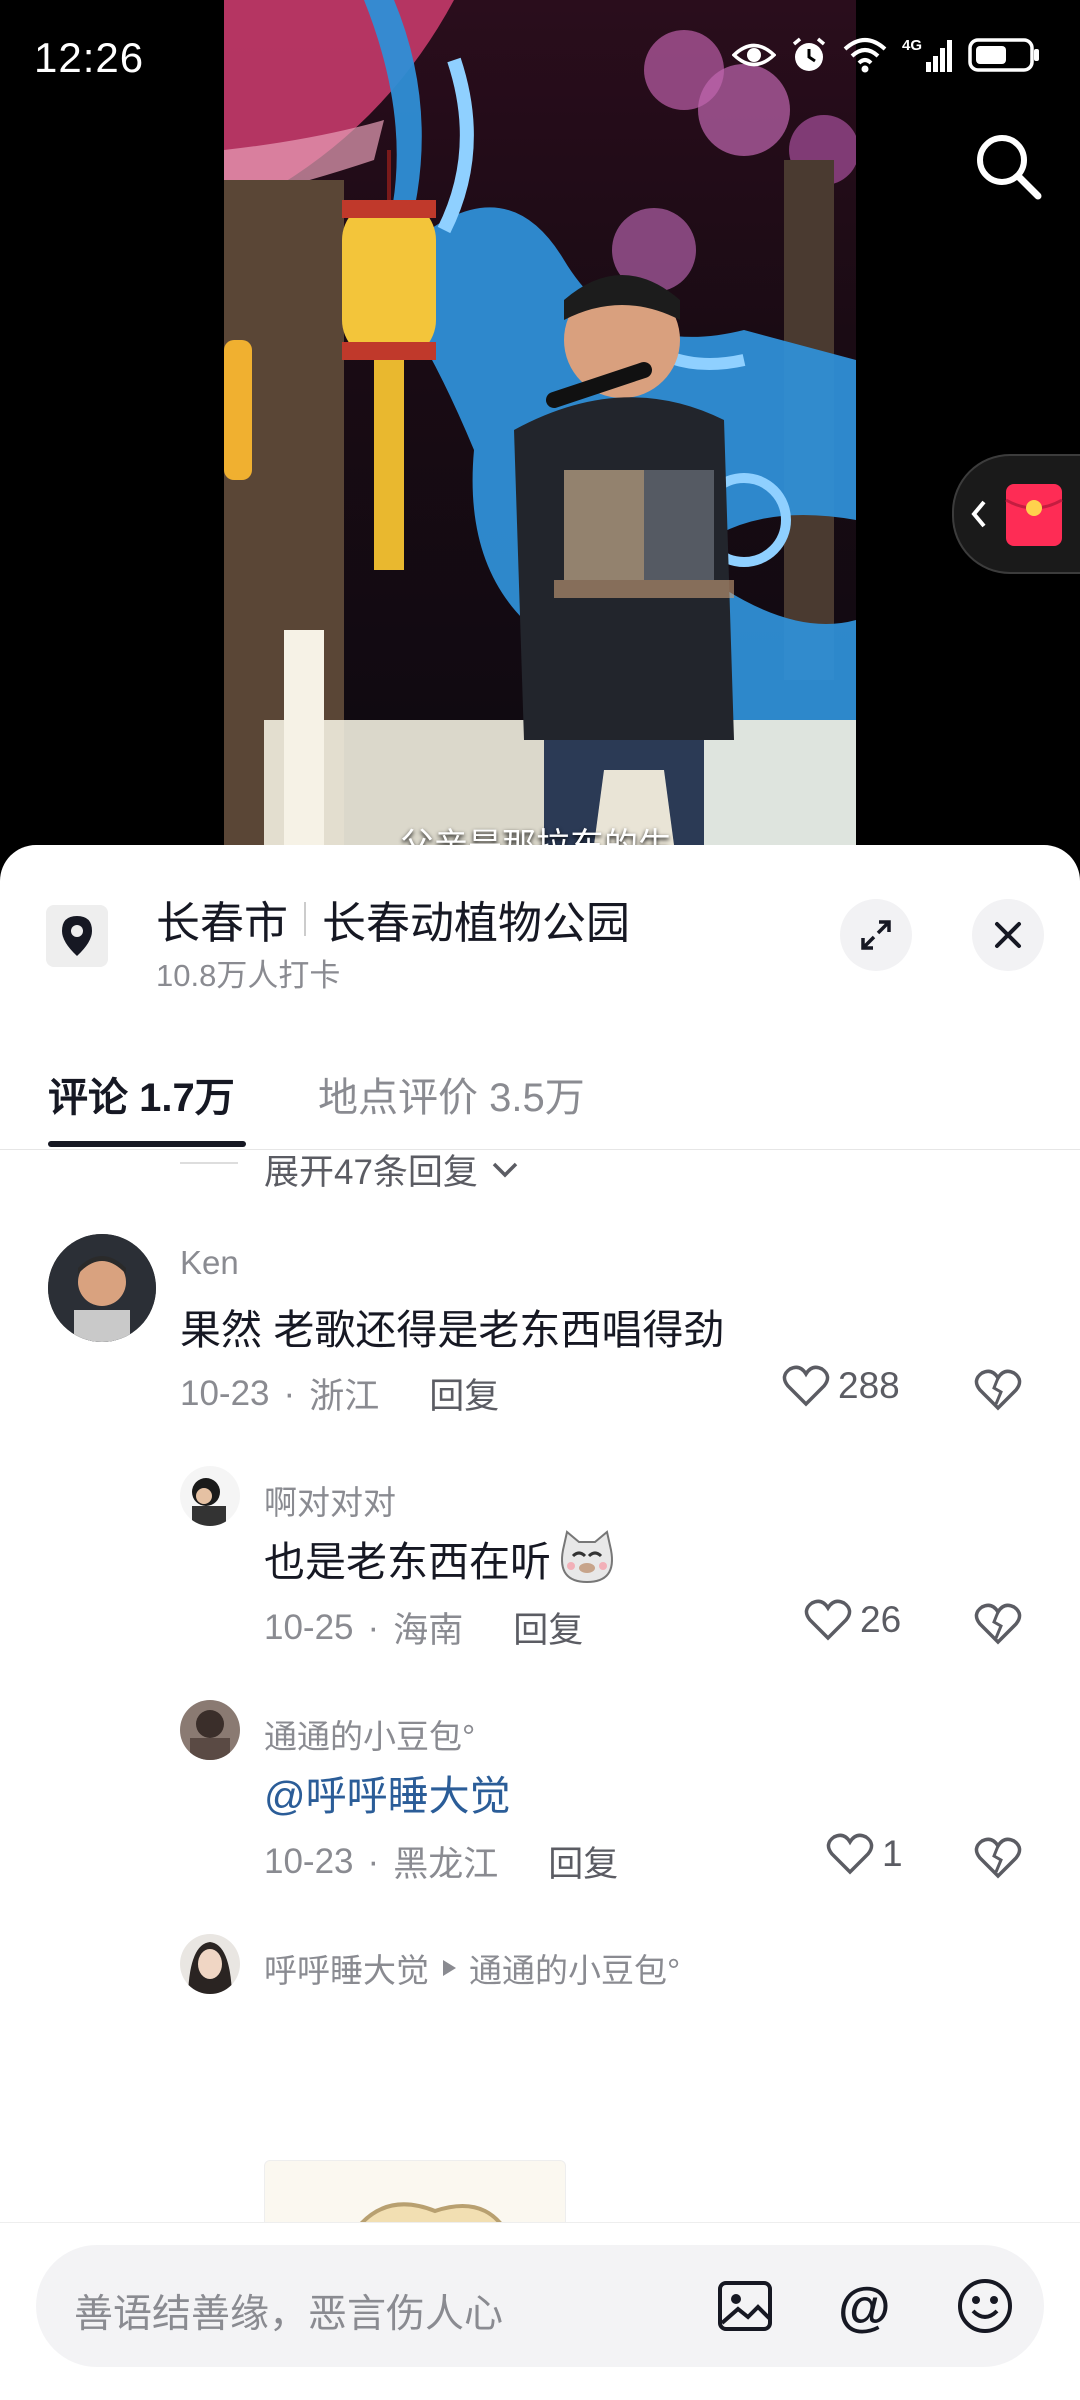 The width and height of the screenshot is (1080, 2400). What do you see at coordinates (540, 2306) in the screenshot?
I see `comment-input: 善语结善缘，恶言伤人心 @` at bounding box center [540, 2306].